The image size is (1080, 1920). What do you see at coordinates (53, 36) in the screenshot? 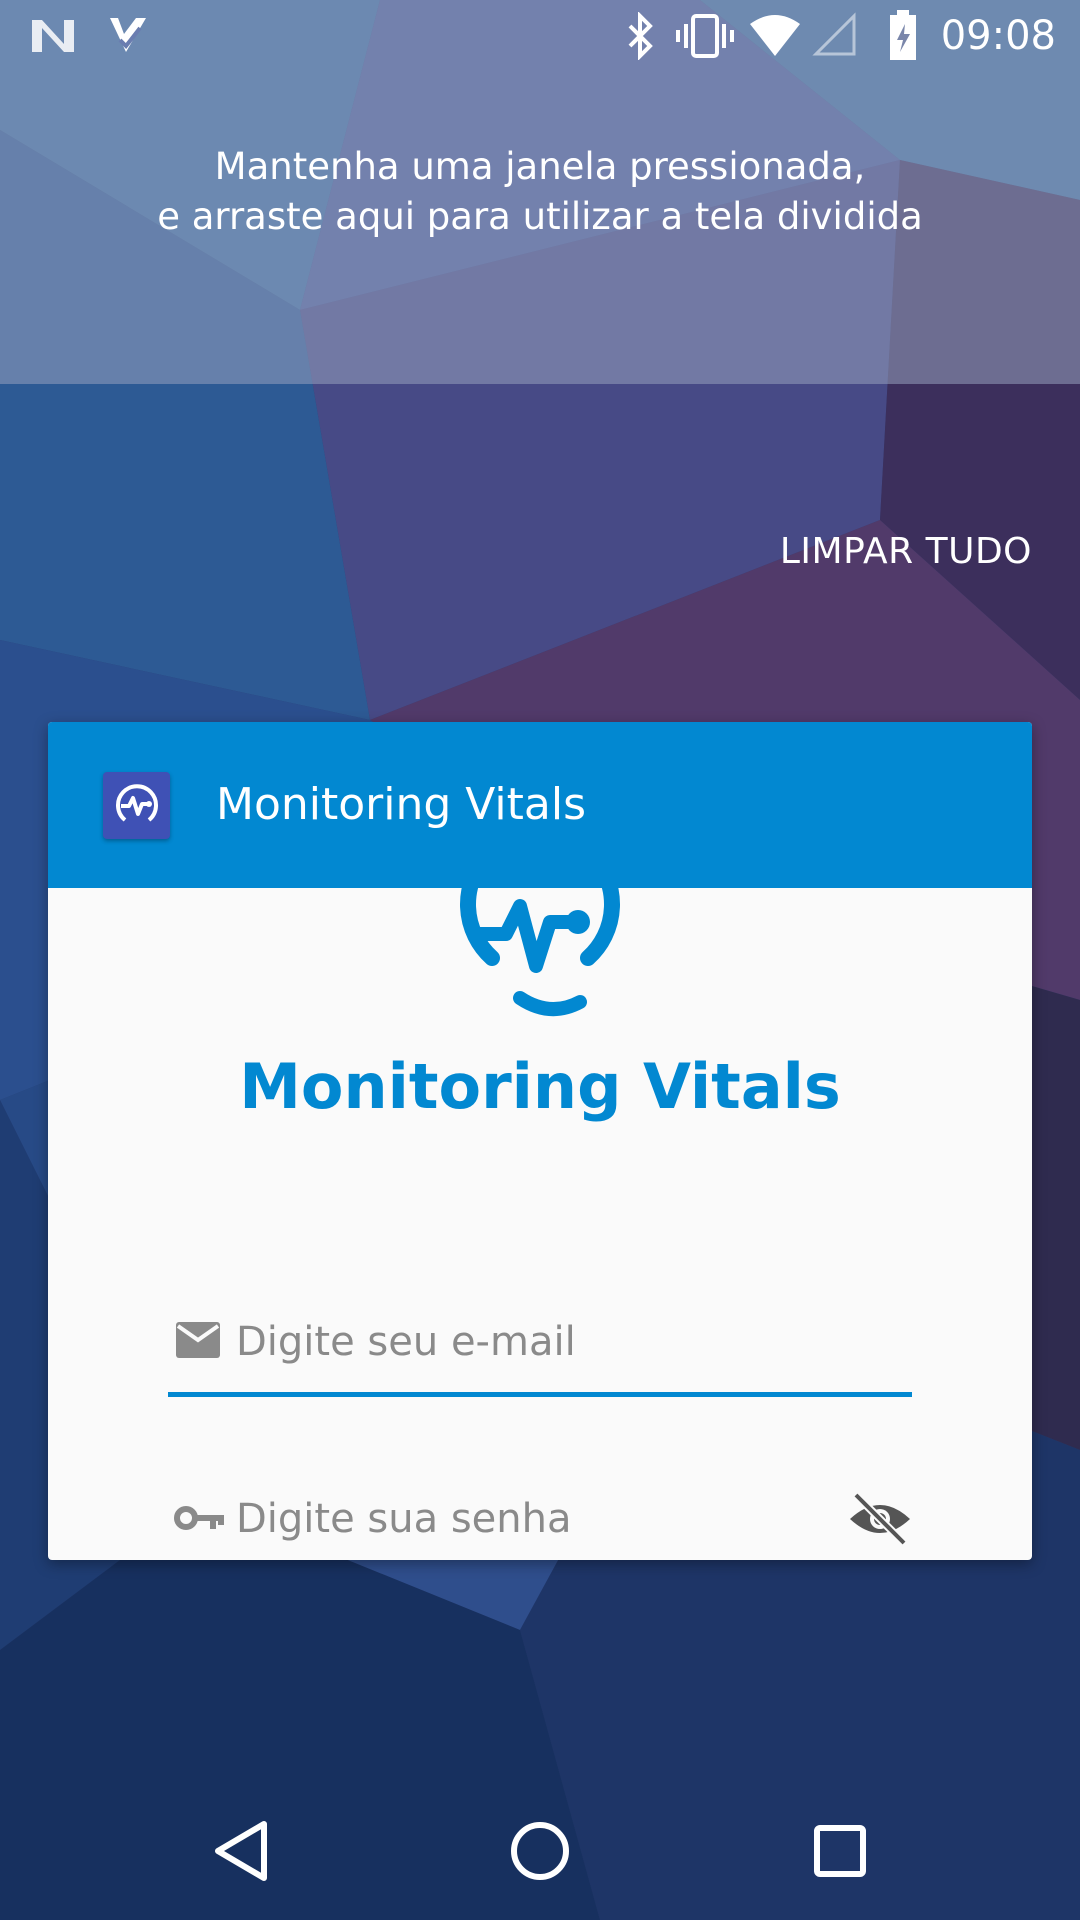
I see `n-logo-icon` at bounding box center [53, 36].